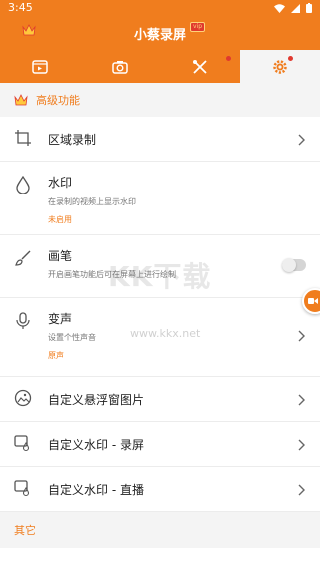 This screenshot has height=569, width=320. Describe the element at coordinates (160, 100) in the screenshot. I see `section-advanced: 高级功能` at that location.